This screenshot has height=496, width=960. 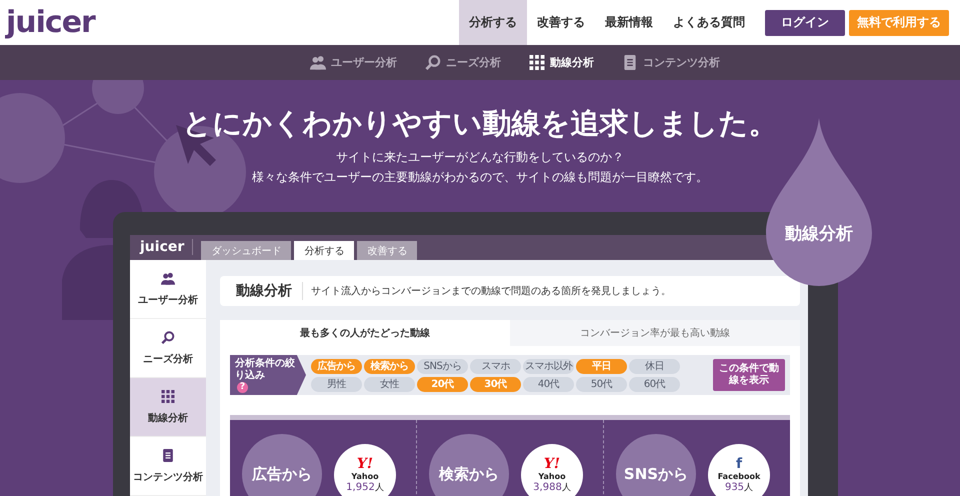 What do you see at coordinates (490, 291) in the screenshot?
I see `page-description: サイト流入からコンバージョンまでの動線で問題のある箇所を発見しましょう。` at bounding box center [490, 291].